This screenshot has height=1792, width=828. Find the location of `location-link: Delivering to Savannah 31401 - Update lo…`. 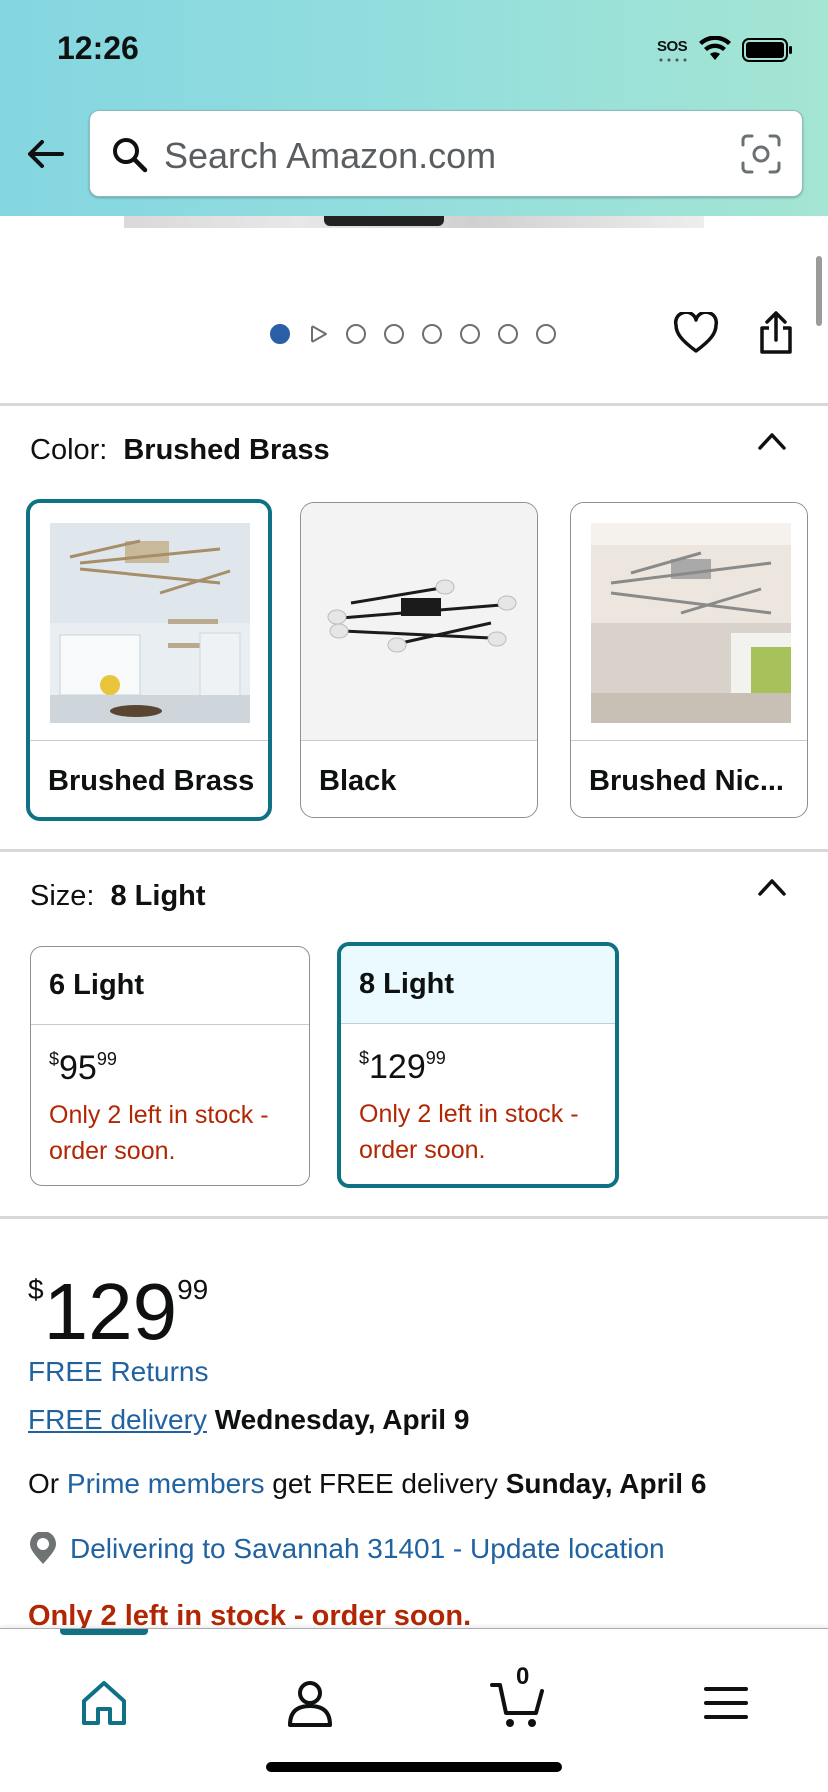

location-link: Delivering to Savannah 31401 - Update lo… is located at coordinates (367, 1549).